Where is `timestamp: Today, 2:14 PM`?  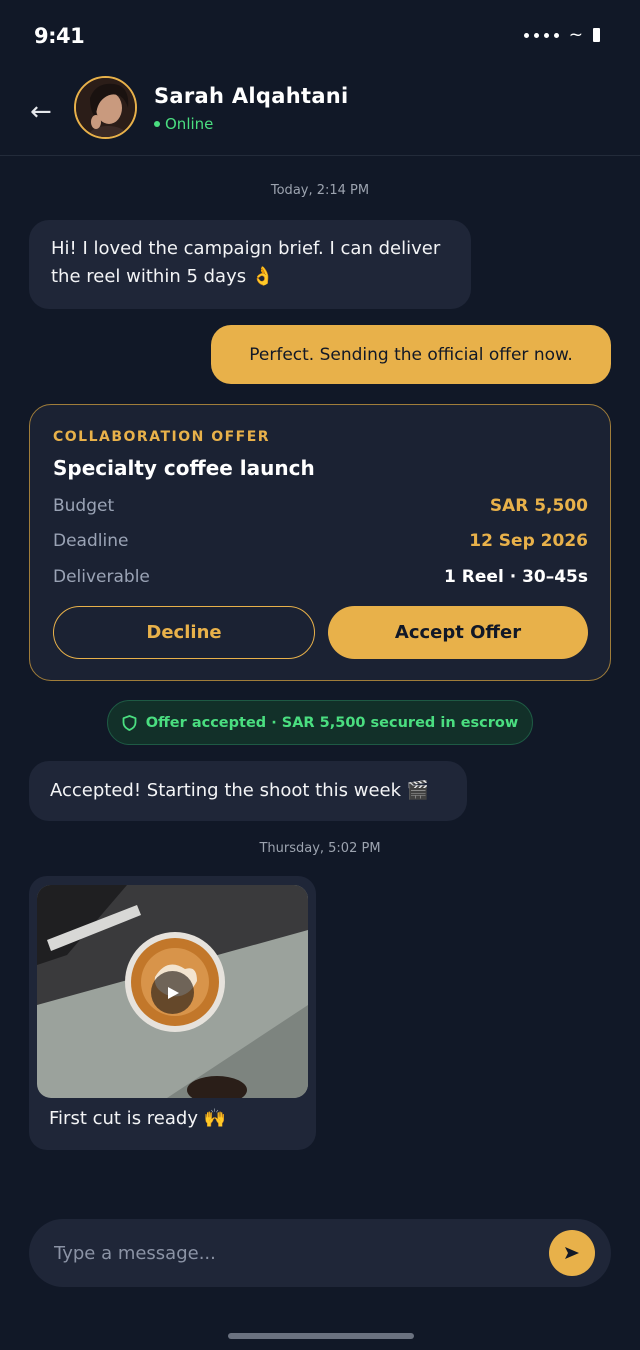
timestamp: Today, 2:14 PM is located at coordinates (320, 190).